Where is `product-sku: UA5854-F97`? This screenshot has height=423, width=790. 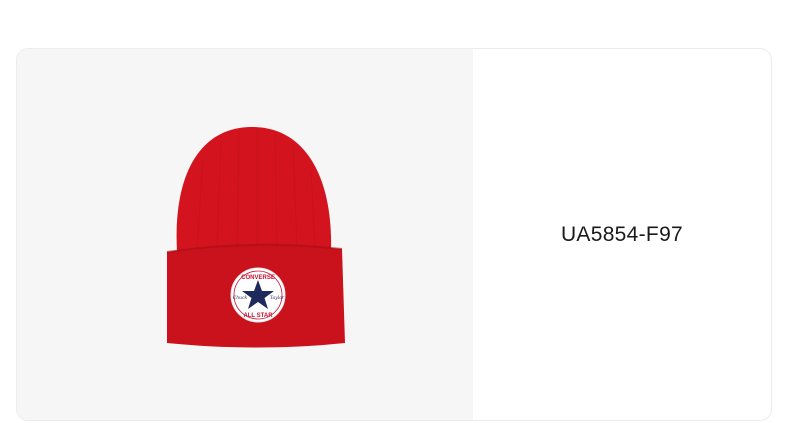 product-sku: UA5854-F97 is located at coordinates (622, 234).